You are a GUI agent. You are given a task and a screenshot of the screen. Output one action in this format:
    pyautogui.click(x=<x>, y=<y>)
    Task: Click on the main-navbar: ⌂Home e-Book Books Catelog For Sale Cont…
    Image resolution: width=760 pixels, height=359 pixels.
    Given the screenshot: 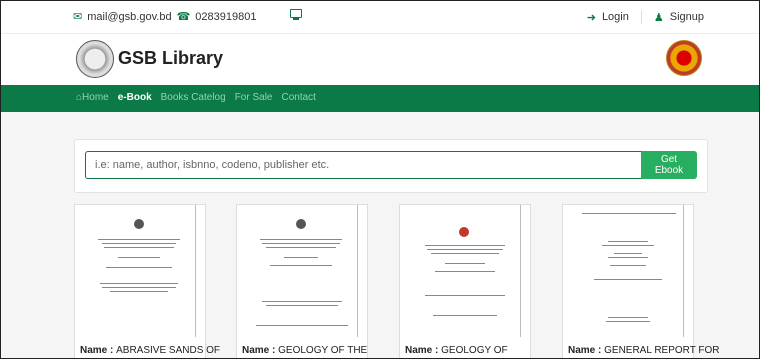 What is the action you would take?
    pyautogui.click(x=380, y=98)
    